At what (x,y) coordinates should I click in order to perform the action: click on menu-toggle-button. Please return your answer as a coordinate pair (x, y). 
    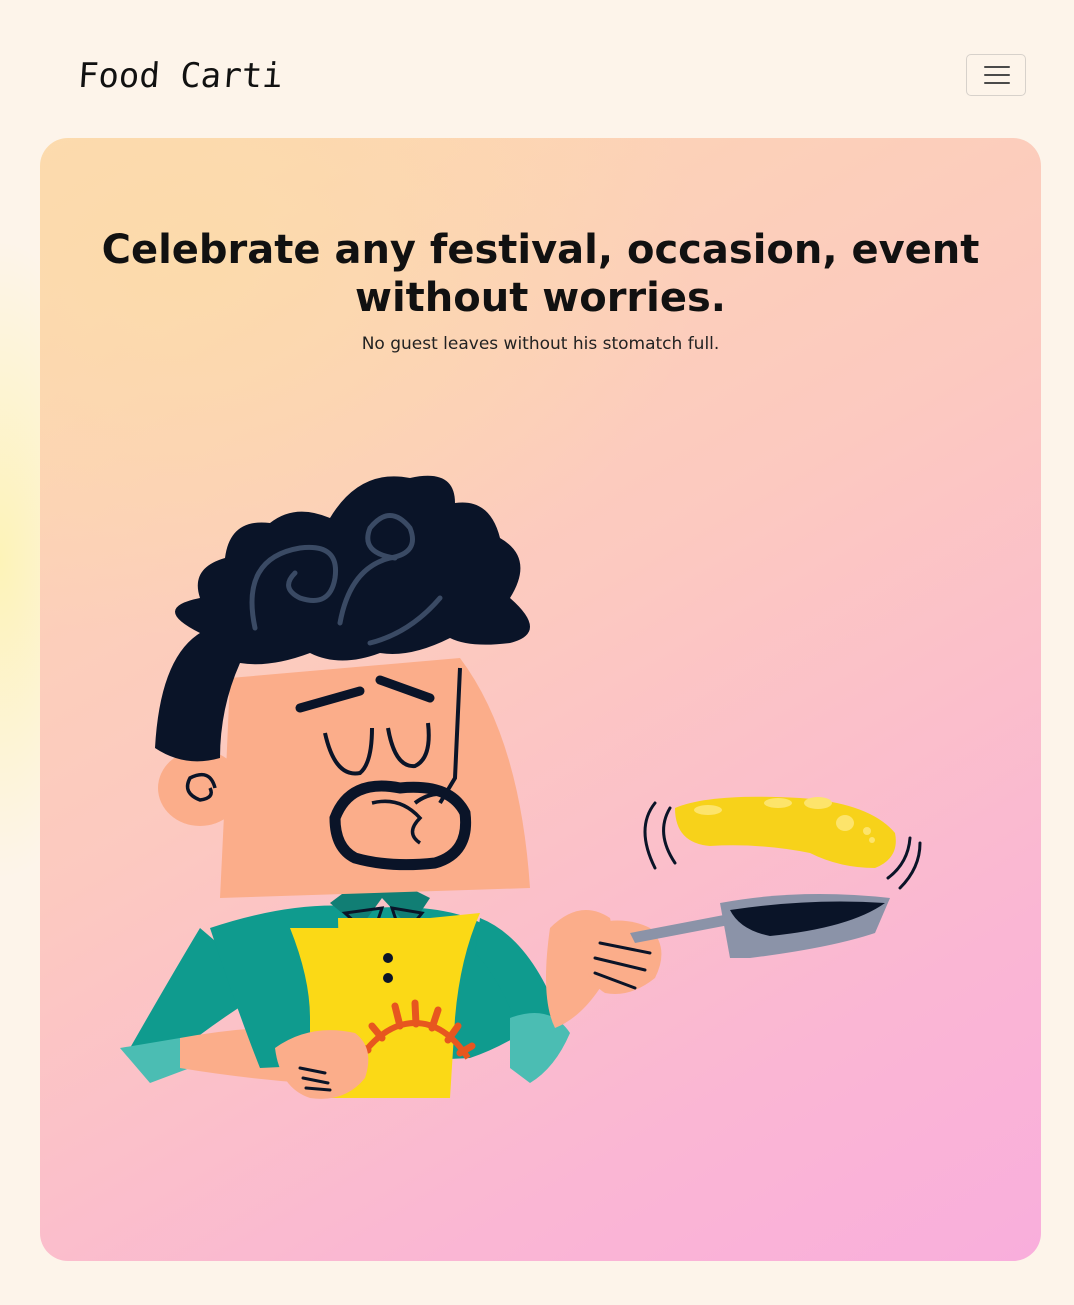
    Looking at the image, I should click on (996, 75).